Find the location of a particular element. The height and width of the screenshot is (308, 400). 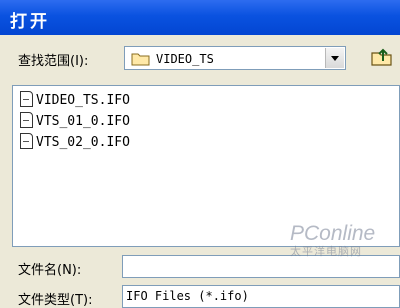

list-item: VTS_02_0.IFO is located at coordinates (75, 143).